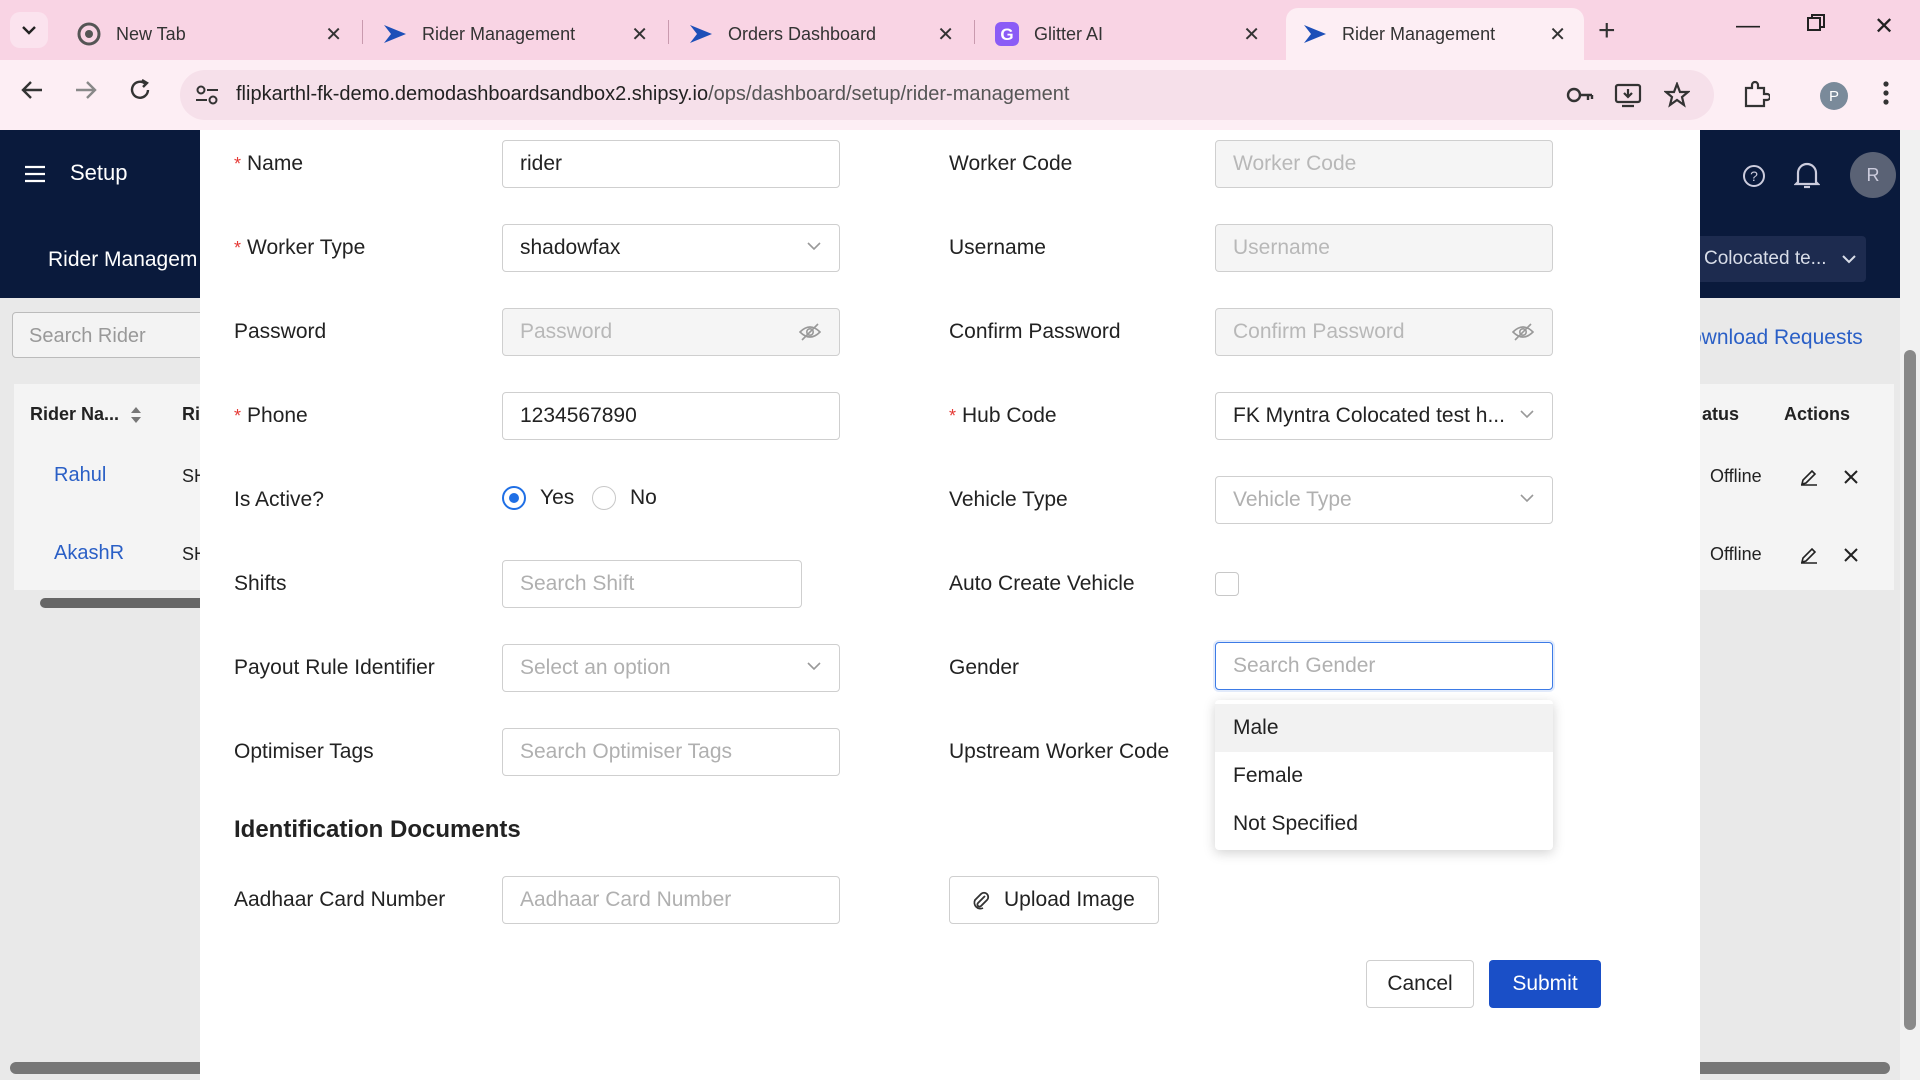 This screenshot has width=1920, height=1080. What do you see at coordinates (984, 667) in the screenshot?
I see `gender-label: Gender` at bounding box center [984, 667].